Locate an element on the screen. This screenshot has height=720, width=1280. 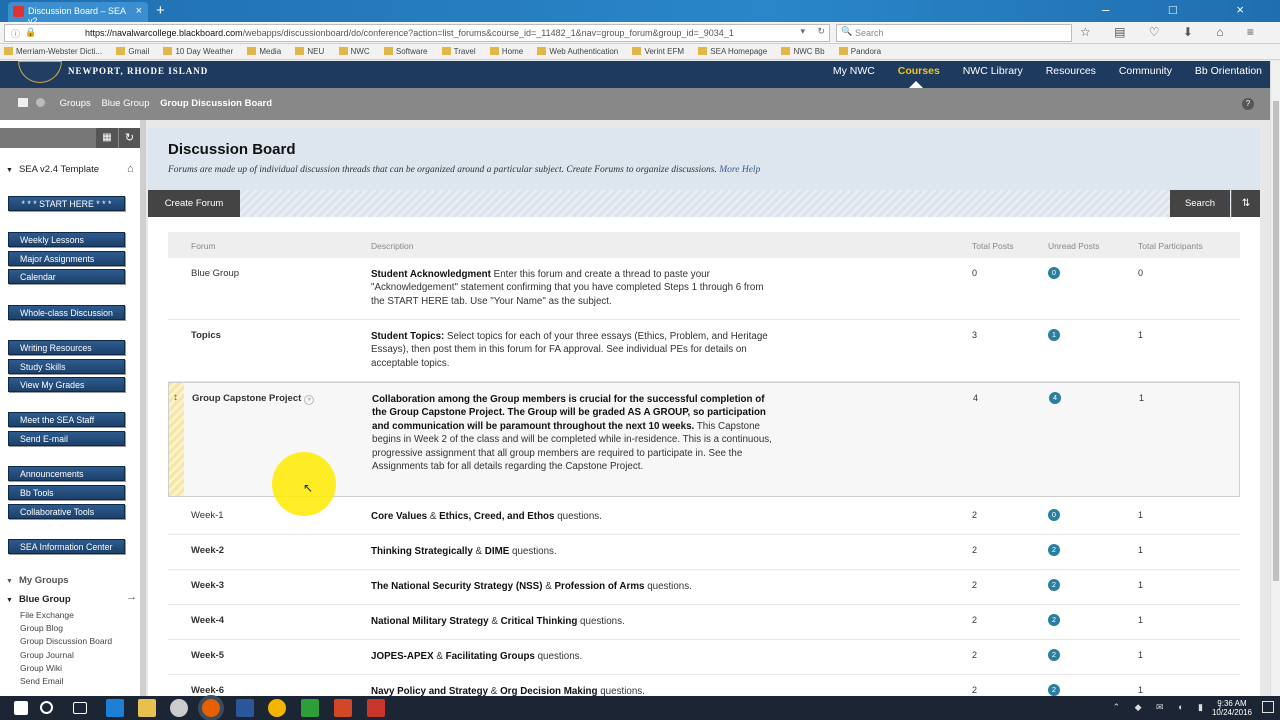
window-controls: – □ × is located at coordinates (1187, 9).